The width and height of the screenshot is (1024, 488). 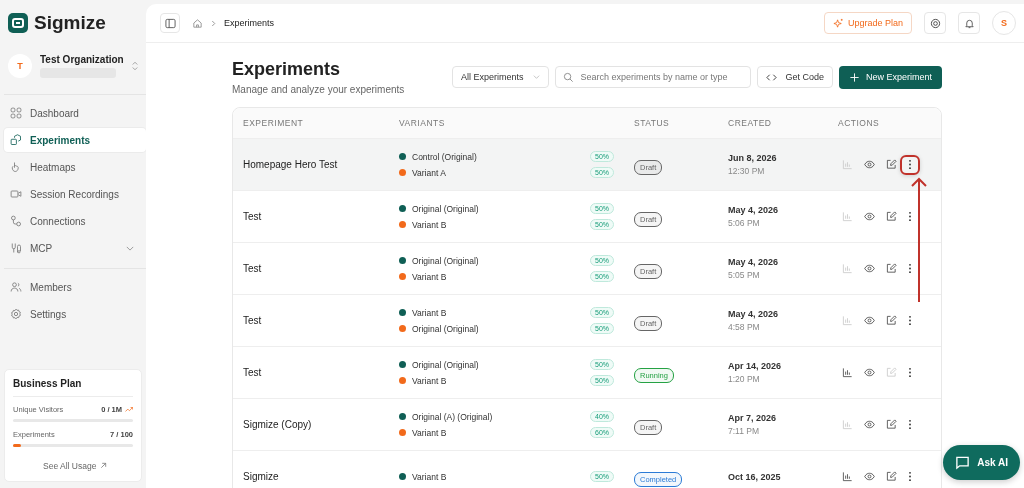 I want to click on see-usage-link: See All Usage, so click(x=70, y=466).